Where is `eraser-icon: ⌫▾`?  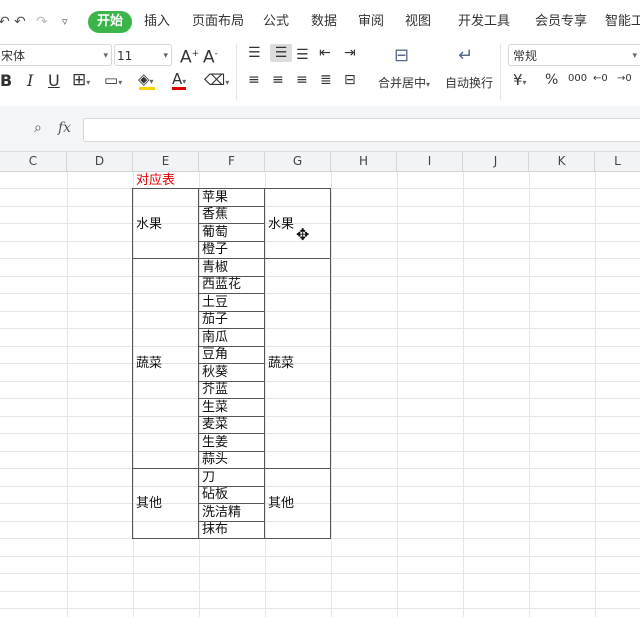
eraser-icon: ⌫▾ is located at coordinates (216, 81).